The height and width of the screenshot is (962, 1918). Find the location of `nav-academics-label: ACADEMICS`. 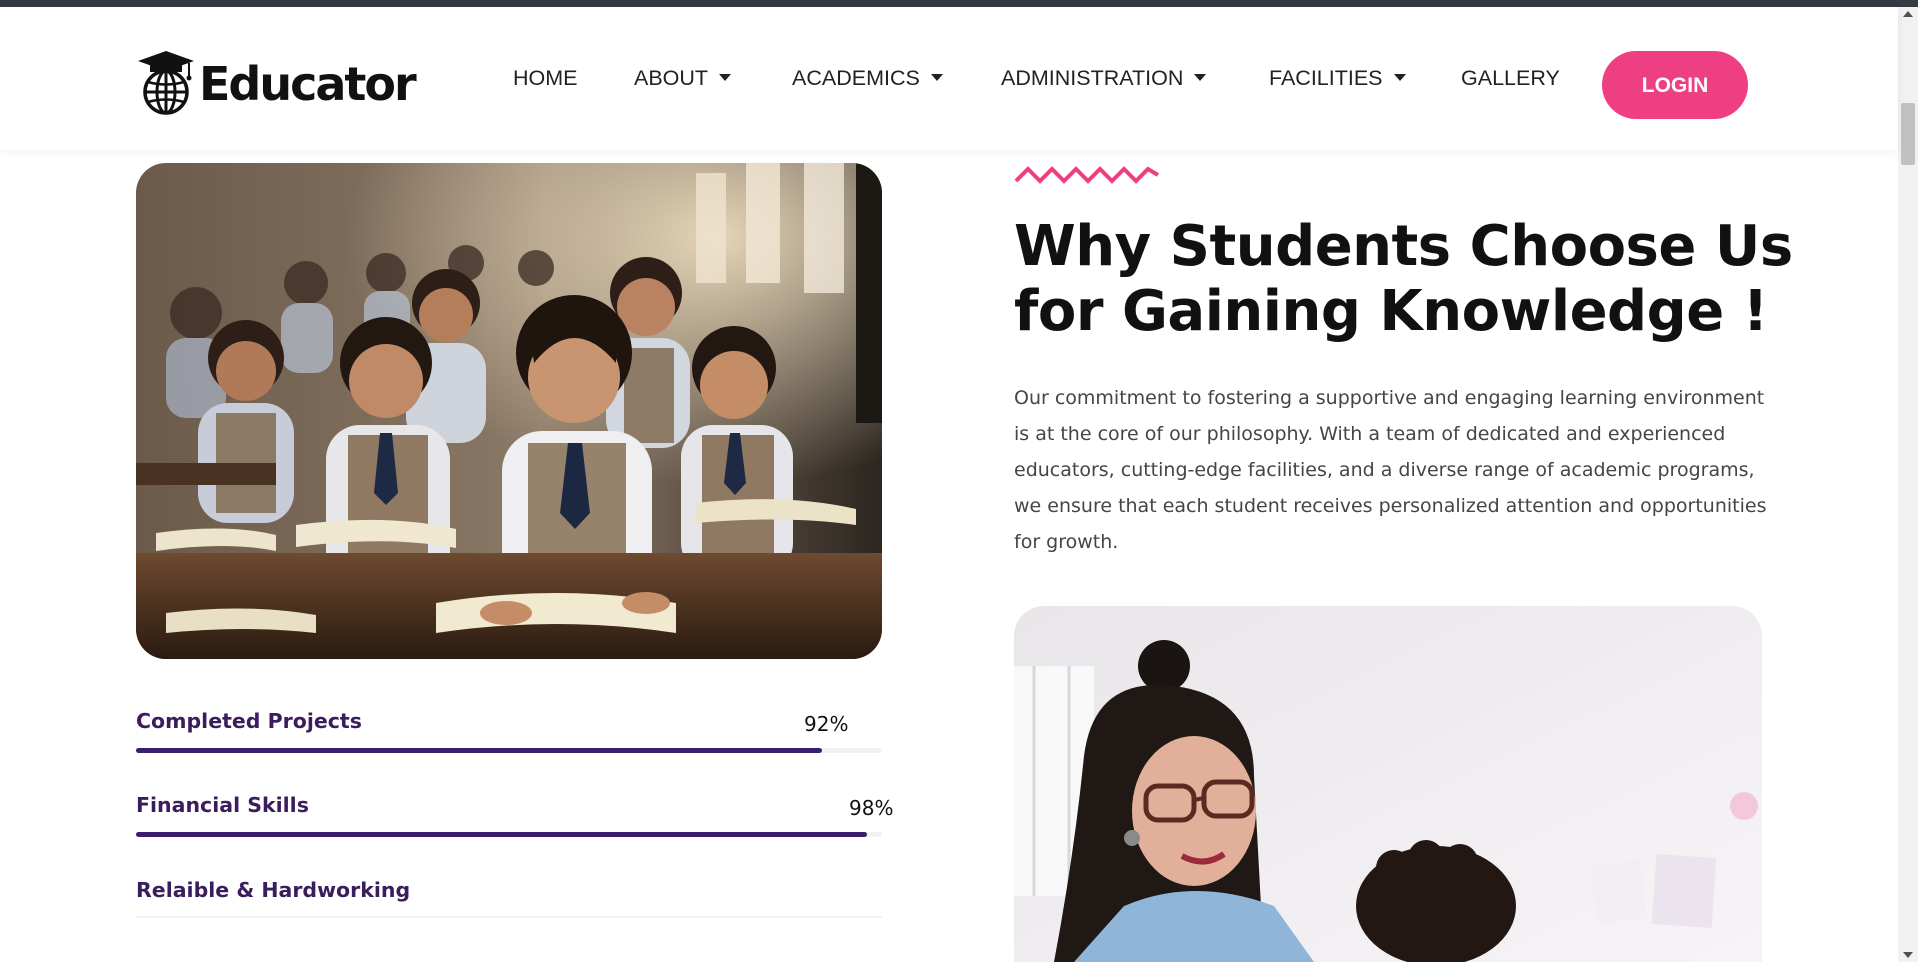

nav-academics-label: ACADEMICS is located at coordinates (856, 78).